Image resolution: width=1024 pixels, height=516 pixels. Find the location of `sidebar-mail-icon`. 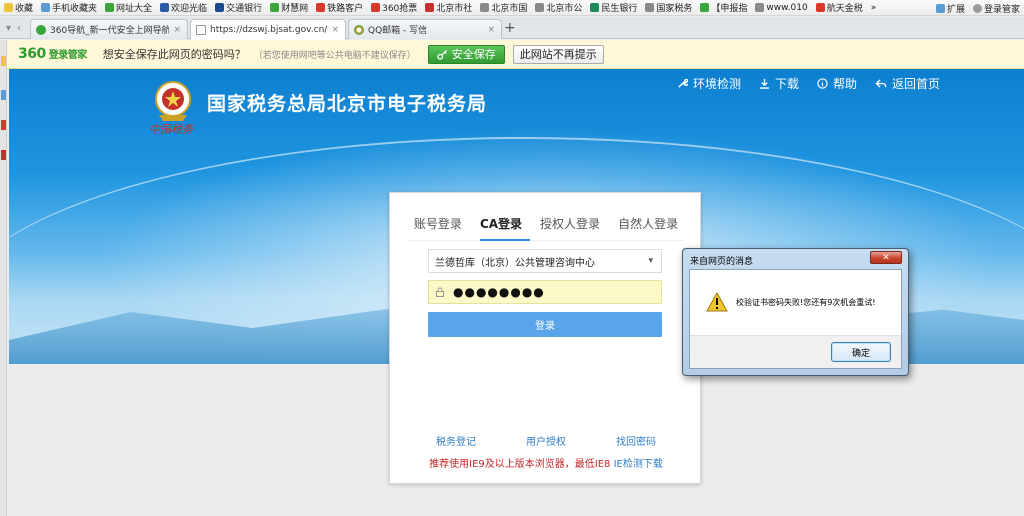

sidebar-mail-icon is located at coordinates (3, 155).